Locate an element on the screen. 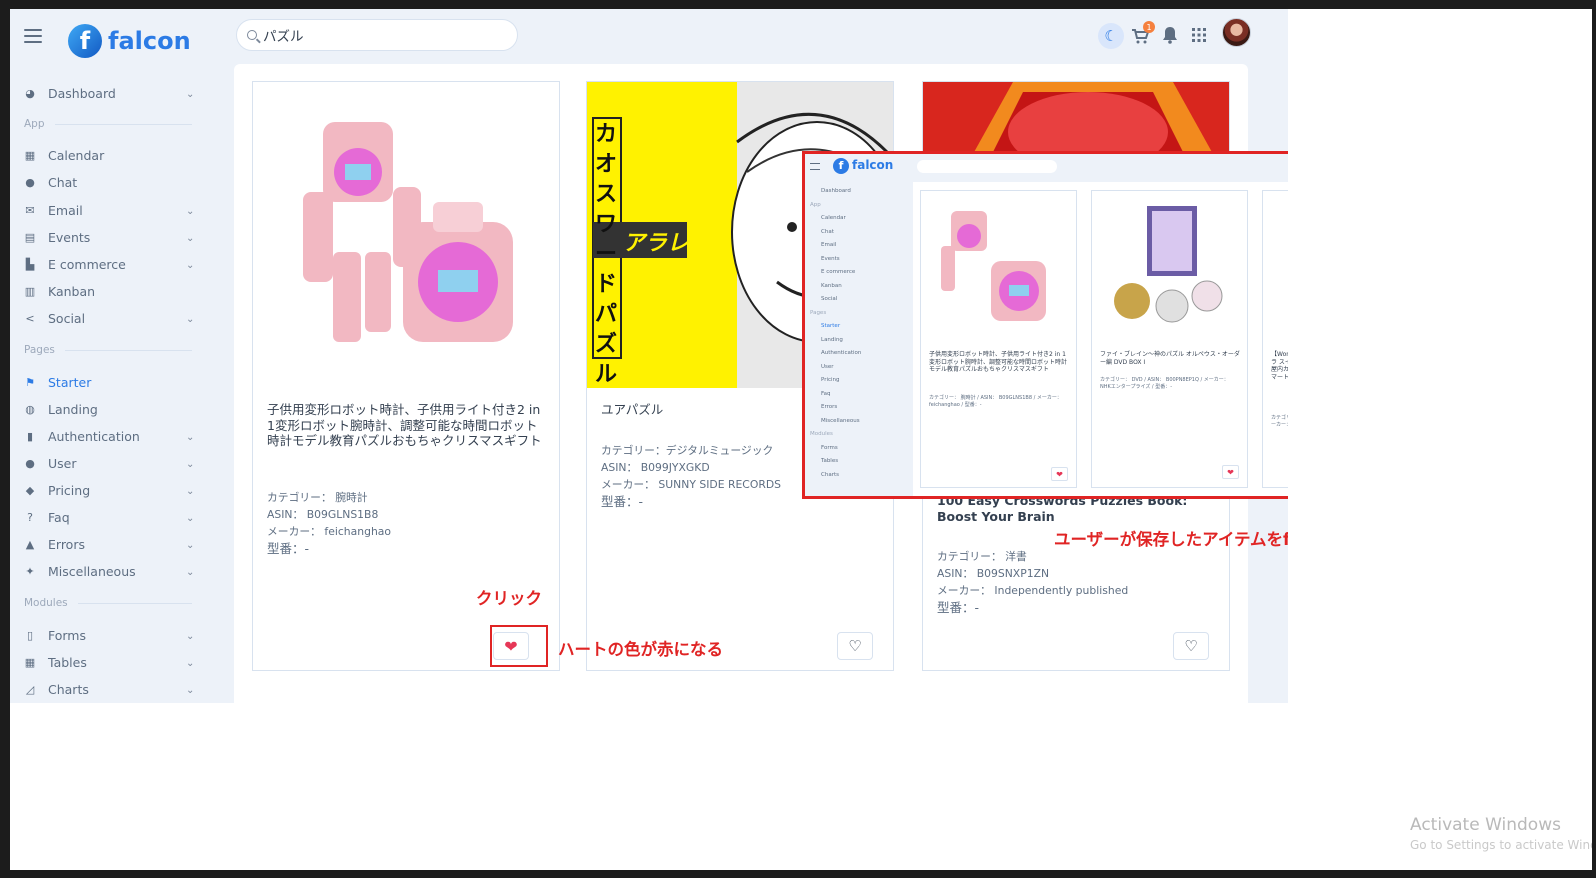 This screenshot has width=1596, height=878. search-bar is located at coordinates (377, 35).